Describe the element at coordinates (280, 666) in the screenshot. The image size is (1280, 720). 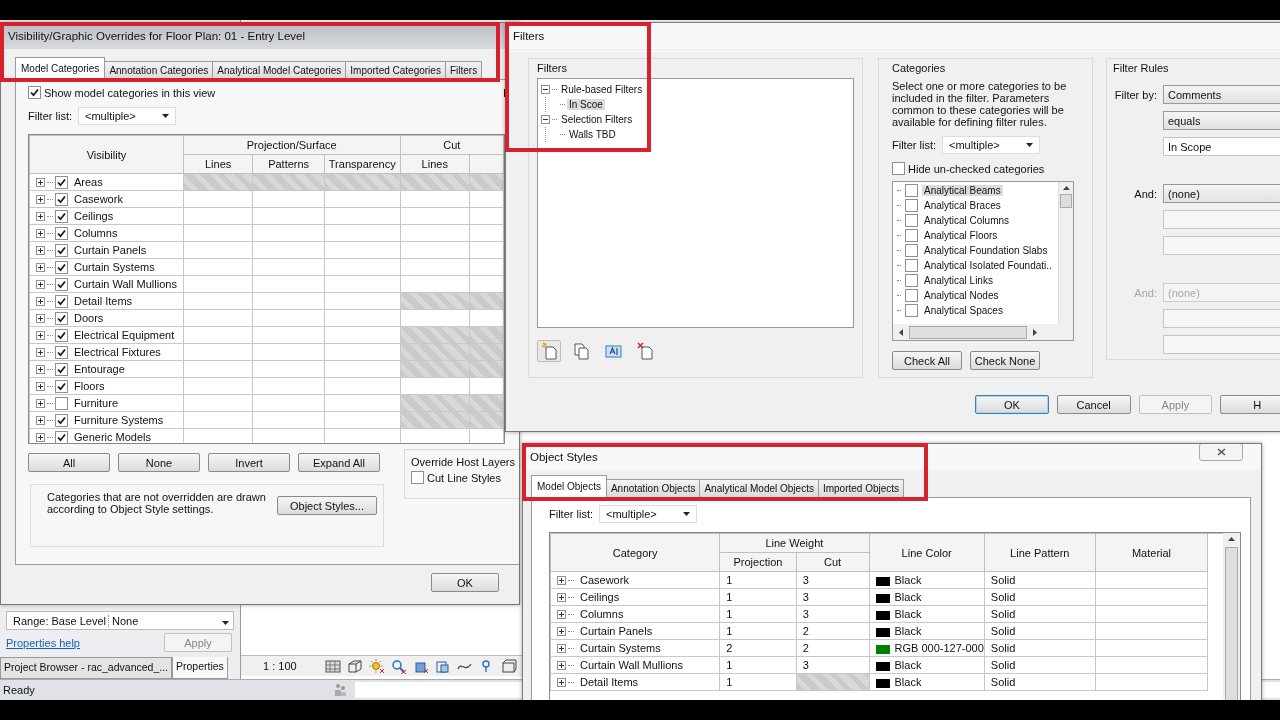
I see `scale-label: 1 : 100` at that location.